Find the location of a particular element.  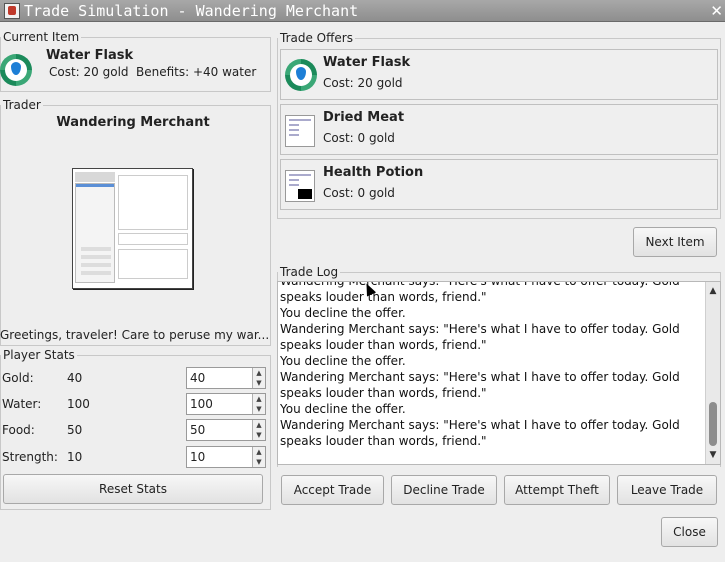

leave-trade-button: Leave Trade is located at coordinates (667, 490).